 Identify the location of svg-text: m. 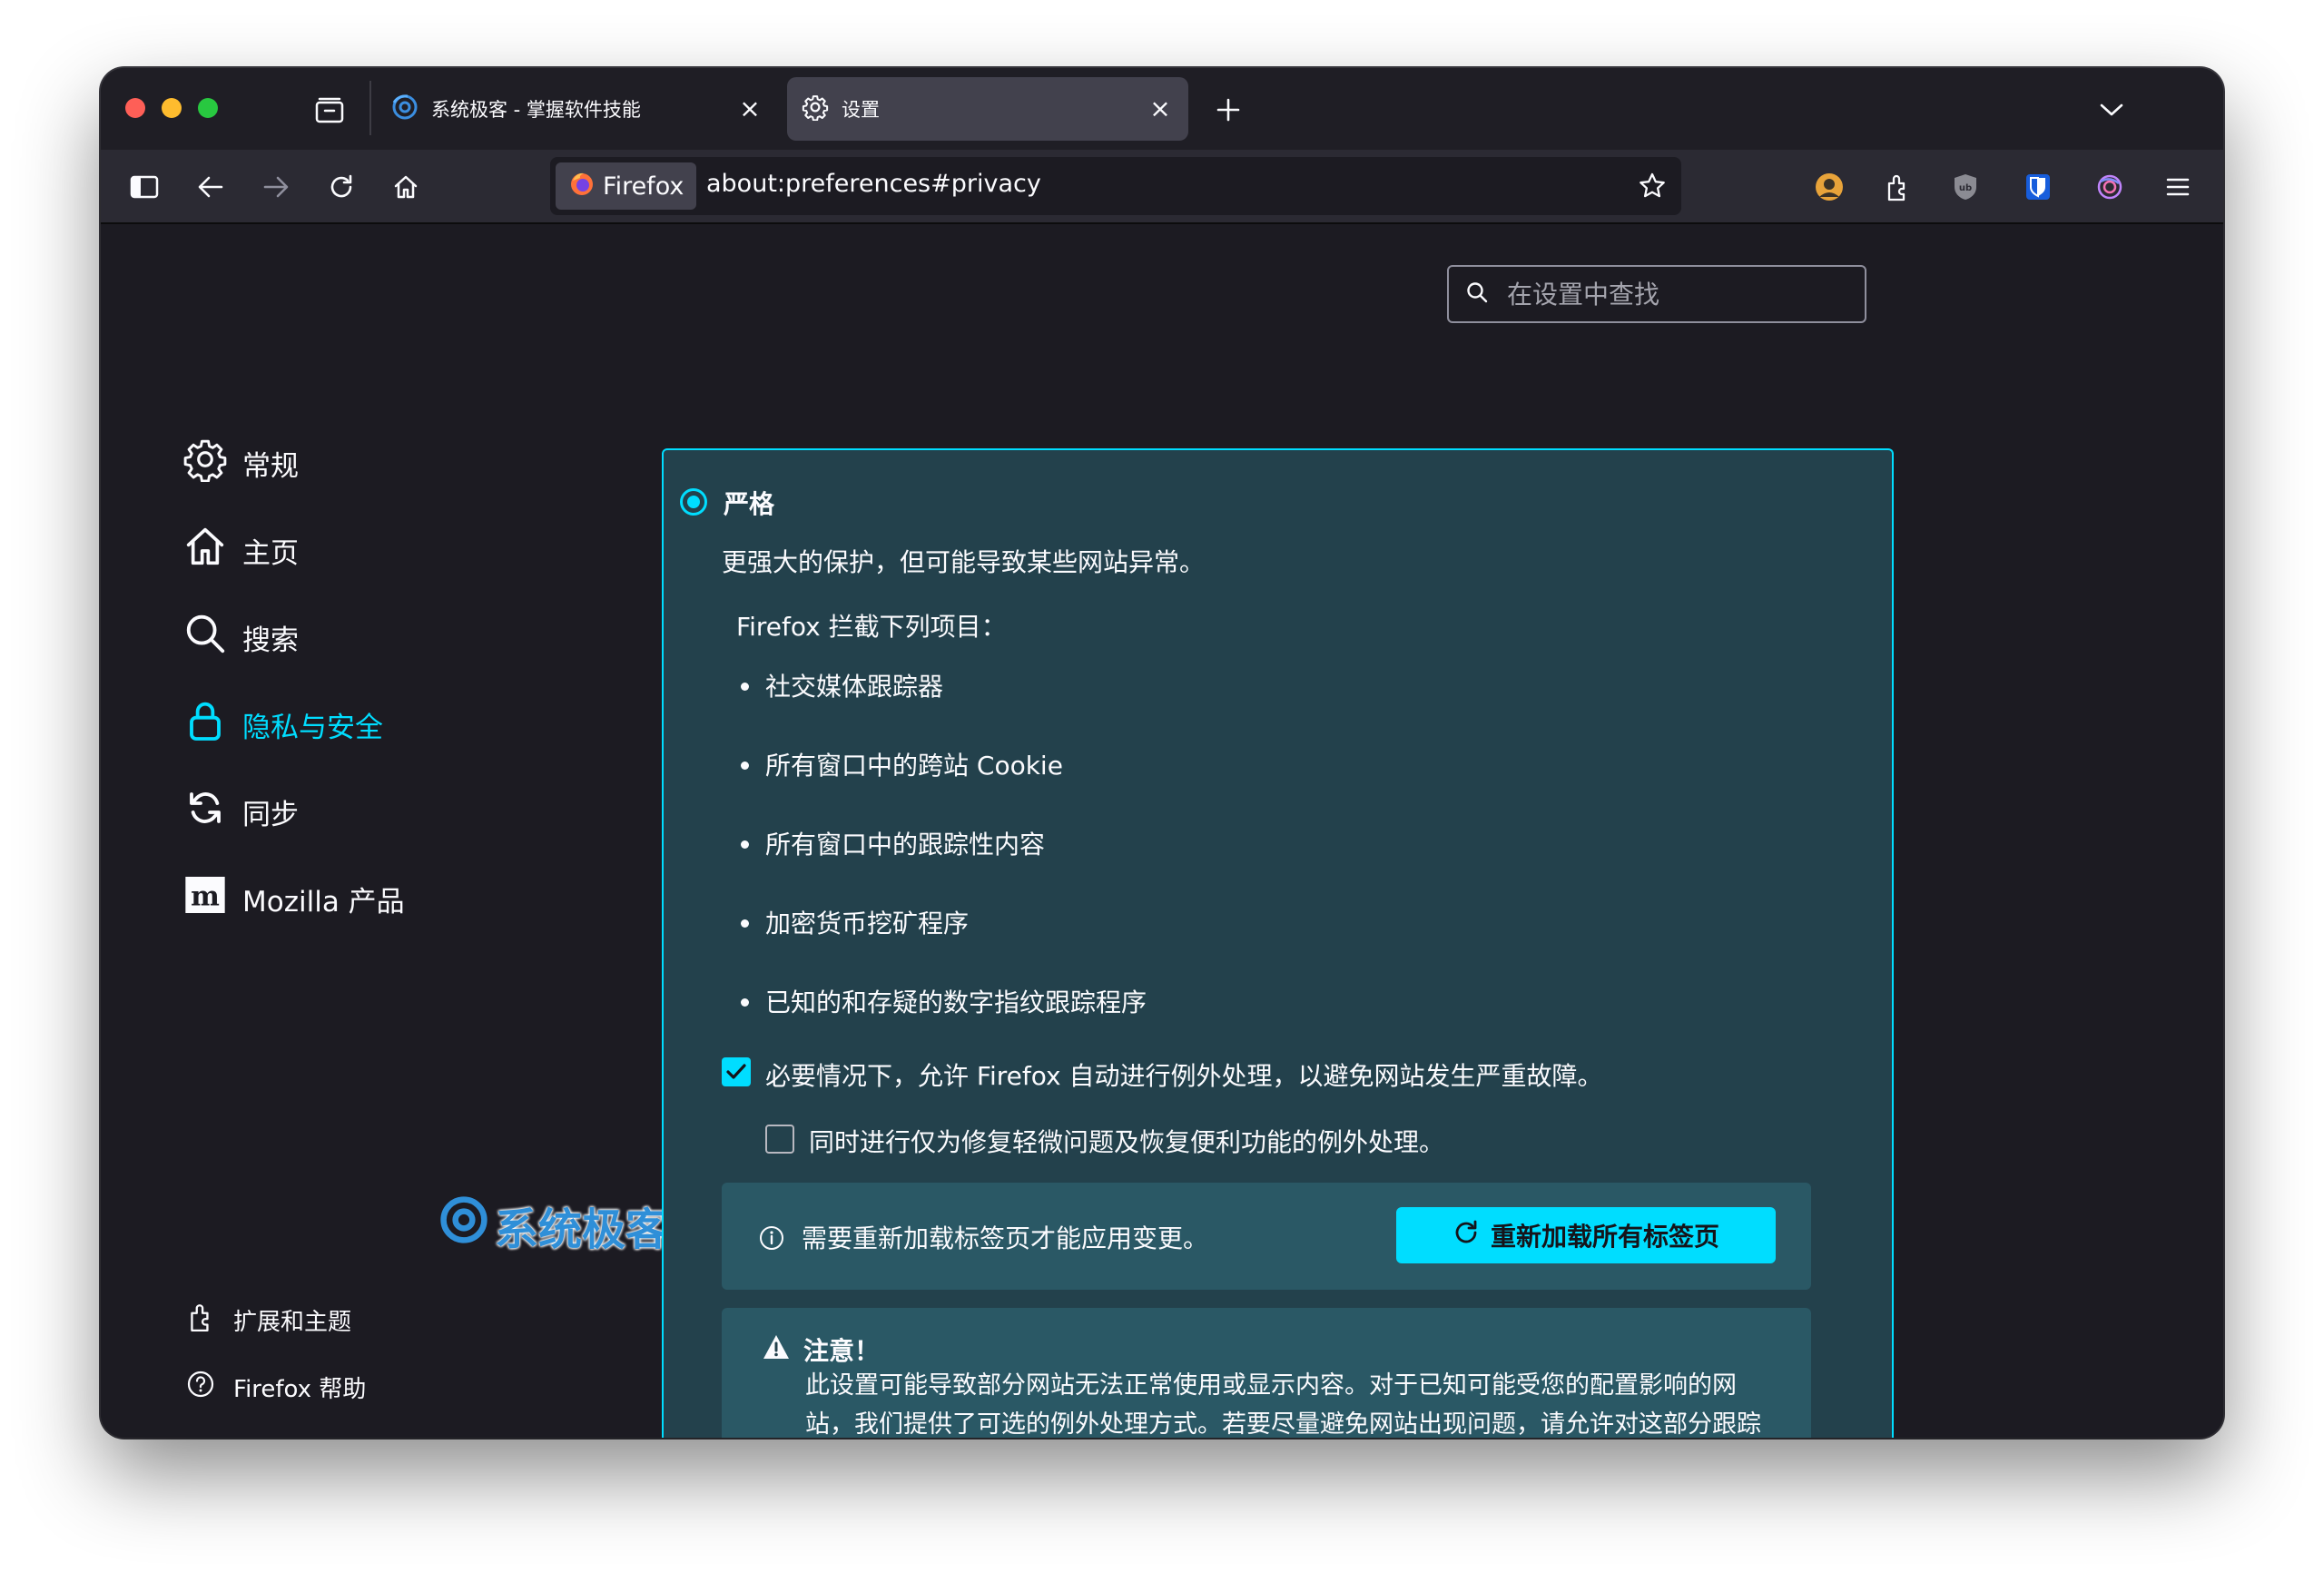
(205, 897).